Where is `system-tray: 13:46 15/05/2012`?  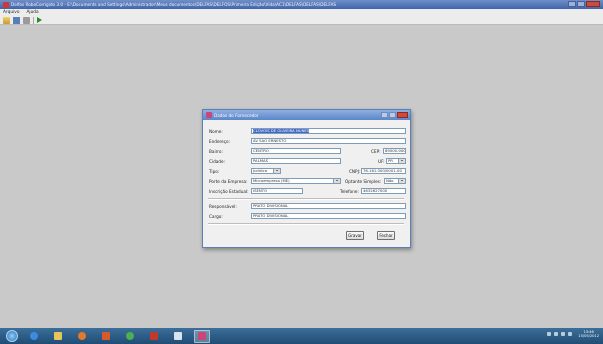 system-tray: 13:46 15/05/2012 is located at coordinates (573, 334).